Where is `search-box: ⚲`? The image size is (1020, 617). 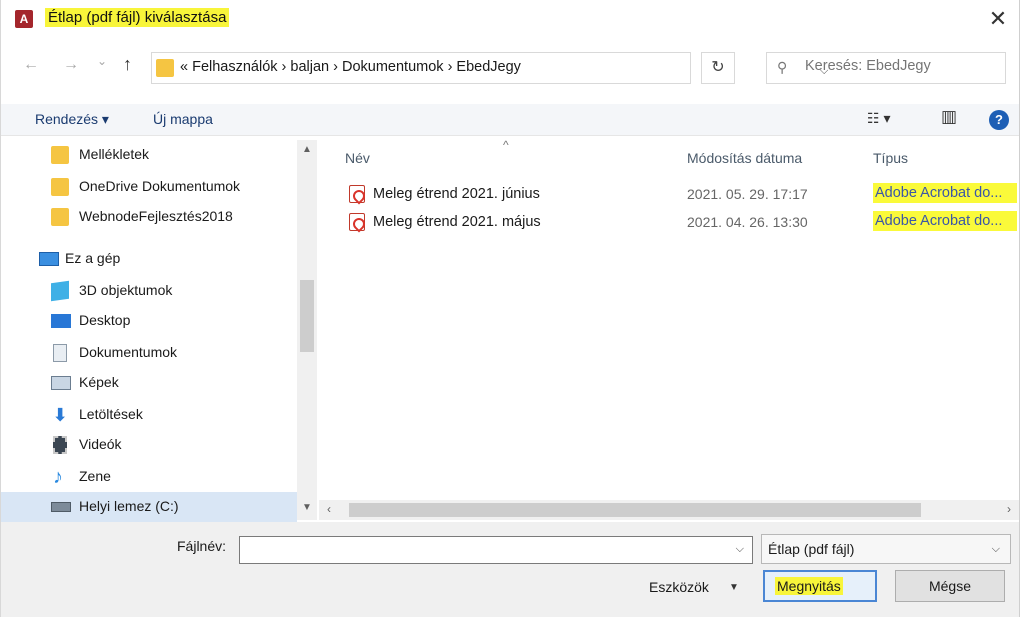 search-box: ⚲ is located at coordinates (886, 68).